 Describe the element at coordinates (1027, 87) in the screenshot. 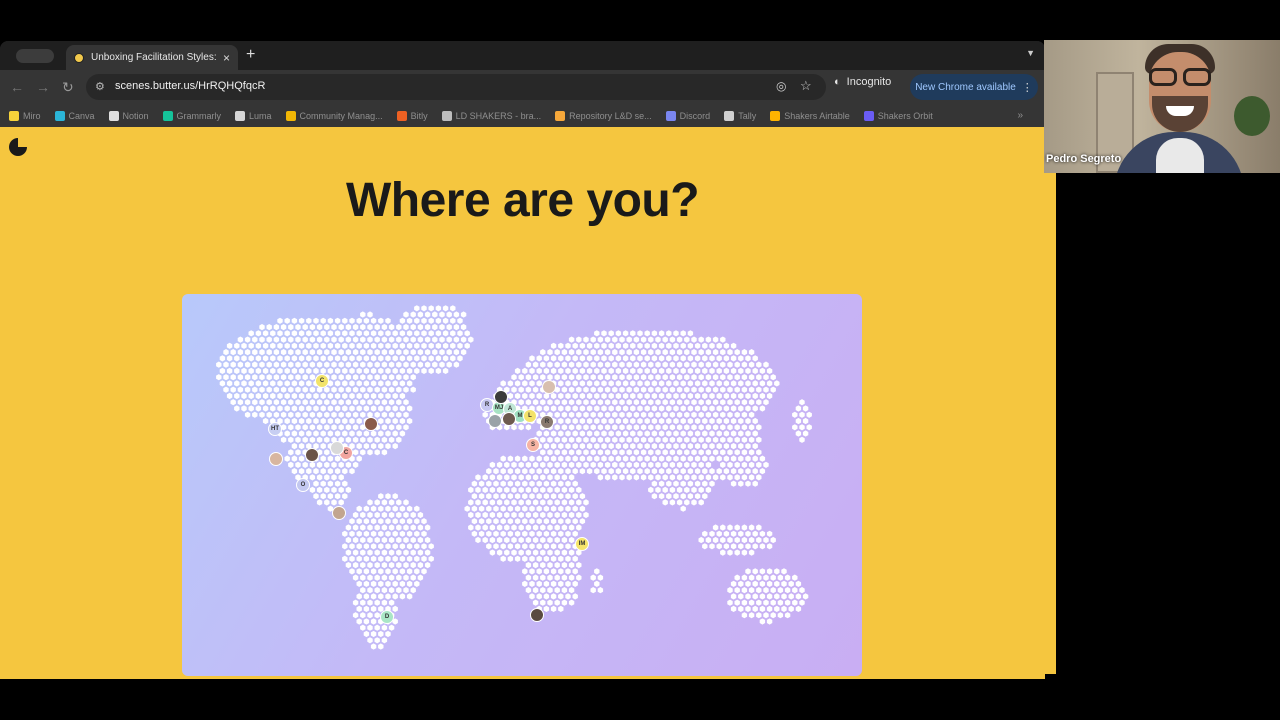

I see `kebab-menu-icon: ⋮` at that location.